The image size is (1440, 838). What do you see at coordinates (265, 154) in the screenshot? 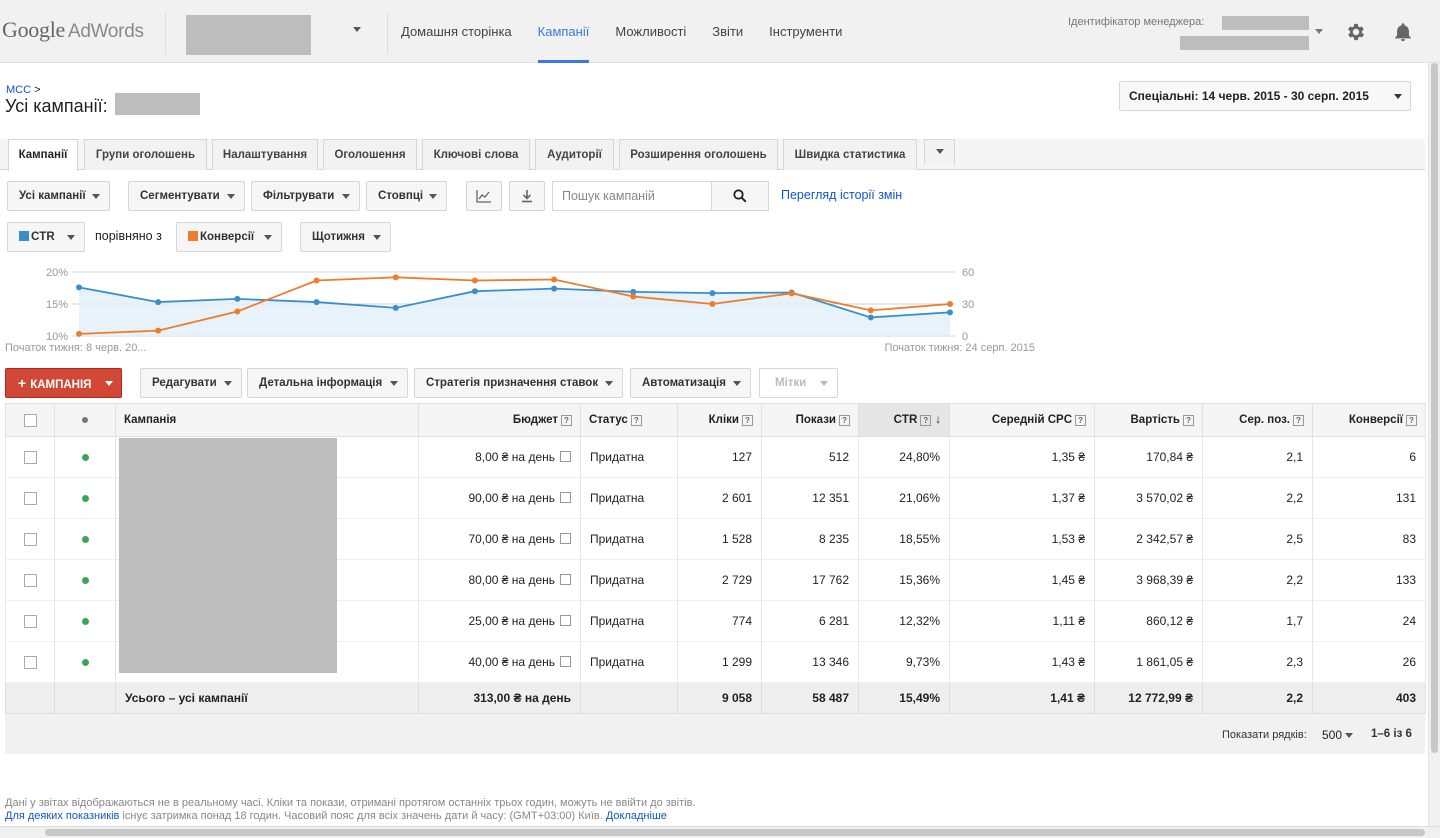
I see `tab-settings: Налаштування` at bounding box center [265, 154].